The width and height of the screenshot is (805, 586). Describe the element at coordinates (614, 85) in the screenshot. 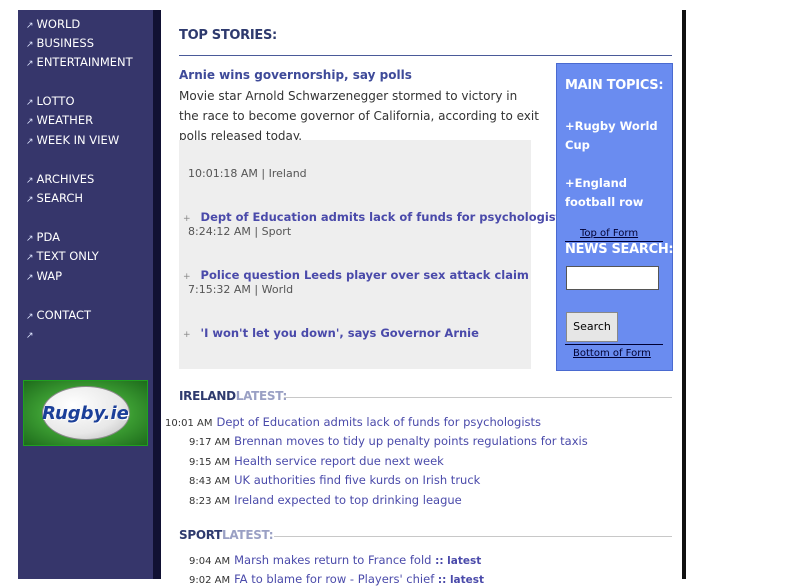

I see `main-topics-title: MAIN TOPICS:` at that location.